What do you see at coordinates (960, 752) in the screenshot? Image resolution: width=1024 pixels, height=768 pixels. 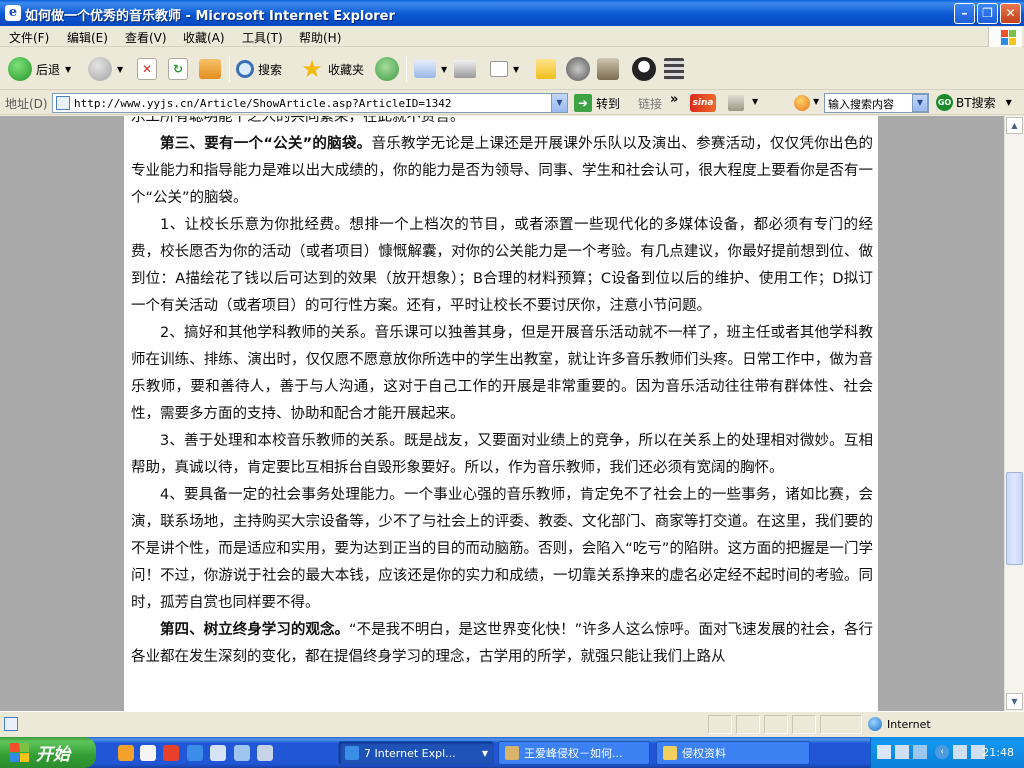 I see `network-icon` at bounding box center [960, 752].